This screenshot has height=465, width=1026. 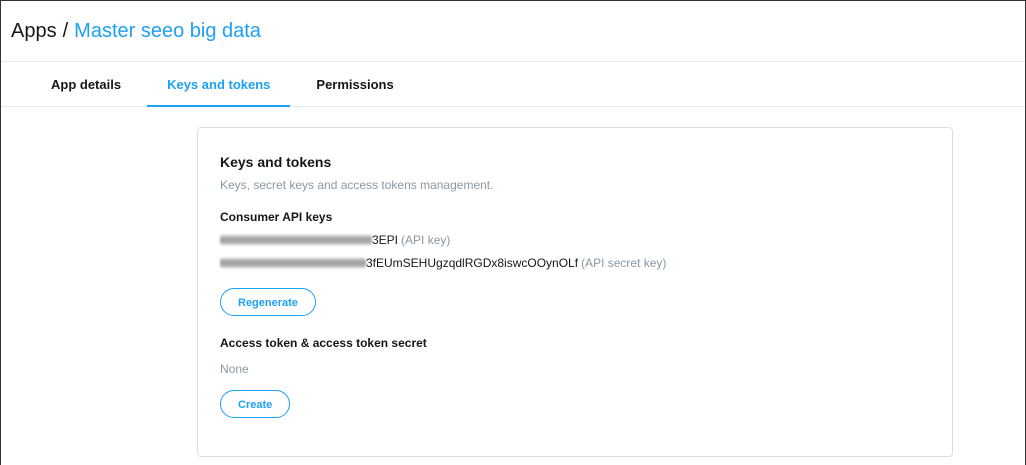 What do you see at coordinates (219, 84) in the screenshot?
I see `tab-keys-and-tokens: Keys and tokens` at bounding box center [219, 84].